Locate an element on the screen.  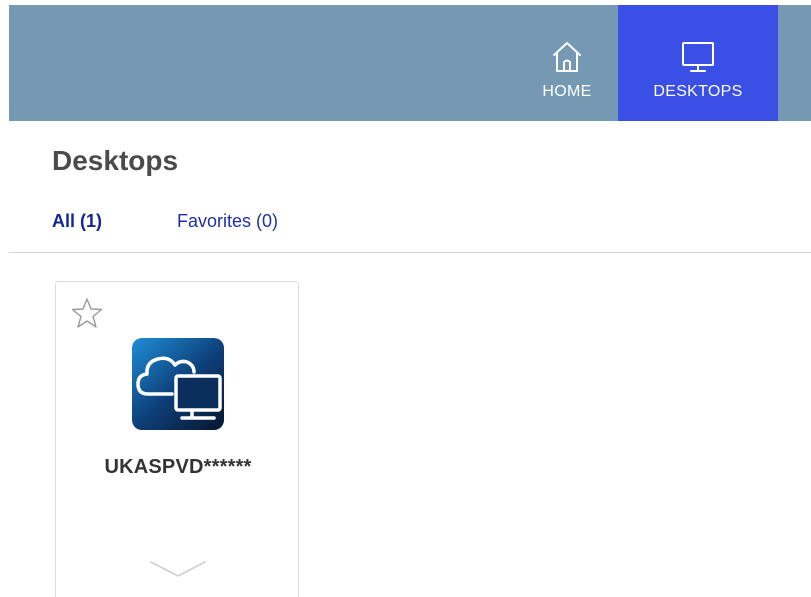
cloud-desktop-icon is located at coordinates (178, 384).